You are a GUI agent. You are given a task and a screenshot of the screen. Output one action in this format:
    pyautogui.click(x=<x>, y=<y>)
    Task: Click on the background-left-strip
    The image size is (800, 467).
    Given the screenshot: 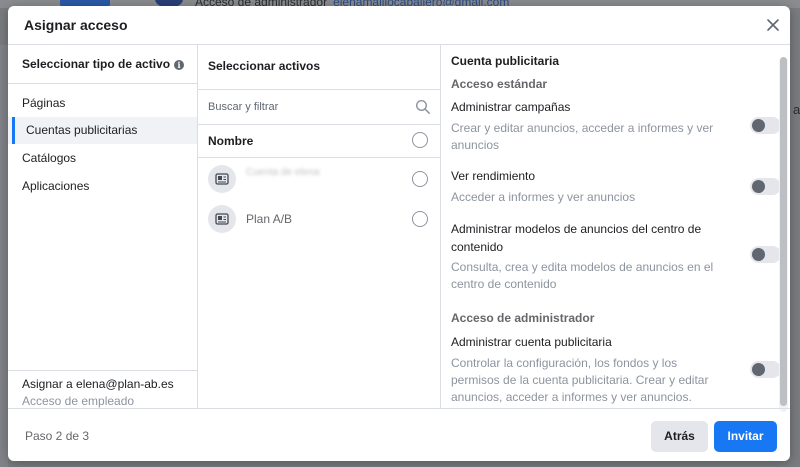 What is the action you would take?
    pyautogui.click(x=4, y=256)
    